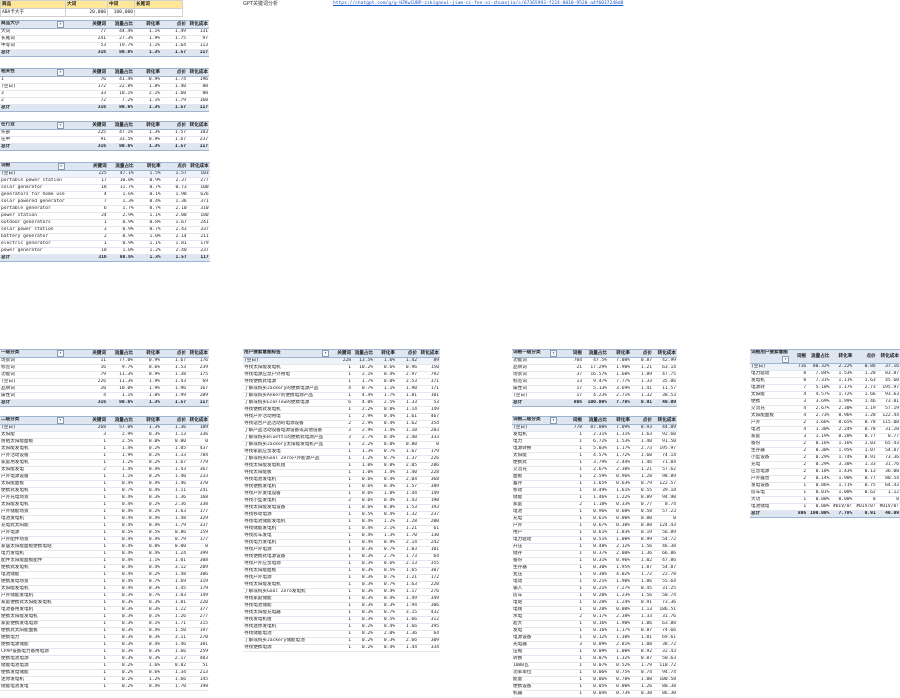 The width and height of the screenshot is (900, 698). I want to click on table-cell: 户外活动设备, so click(32, 456).